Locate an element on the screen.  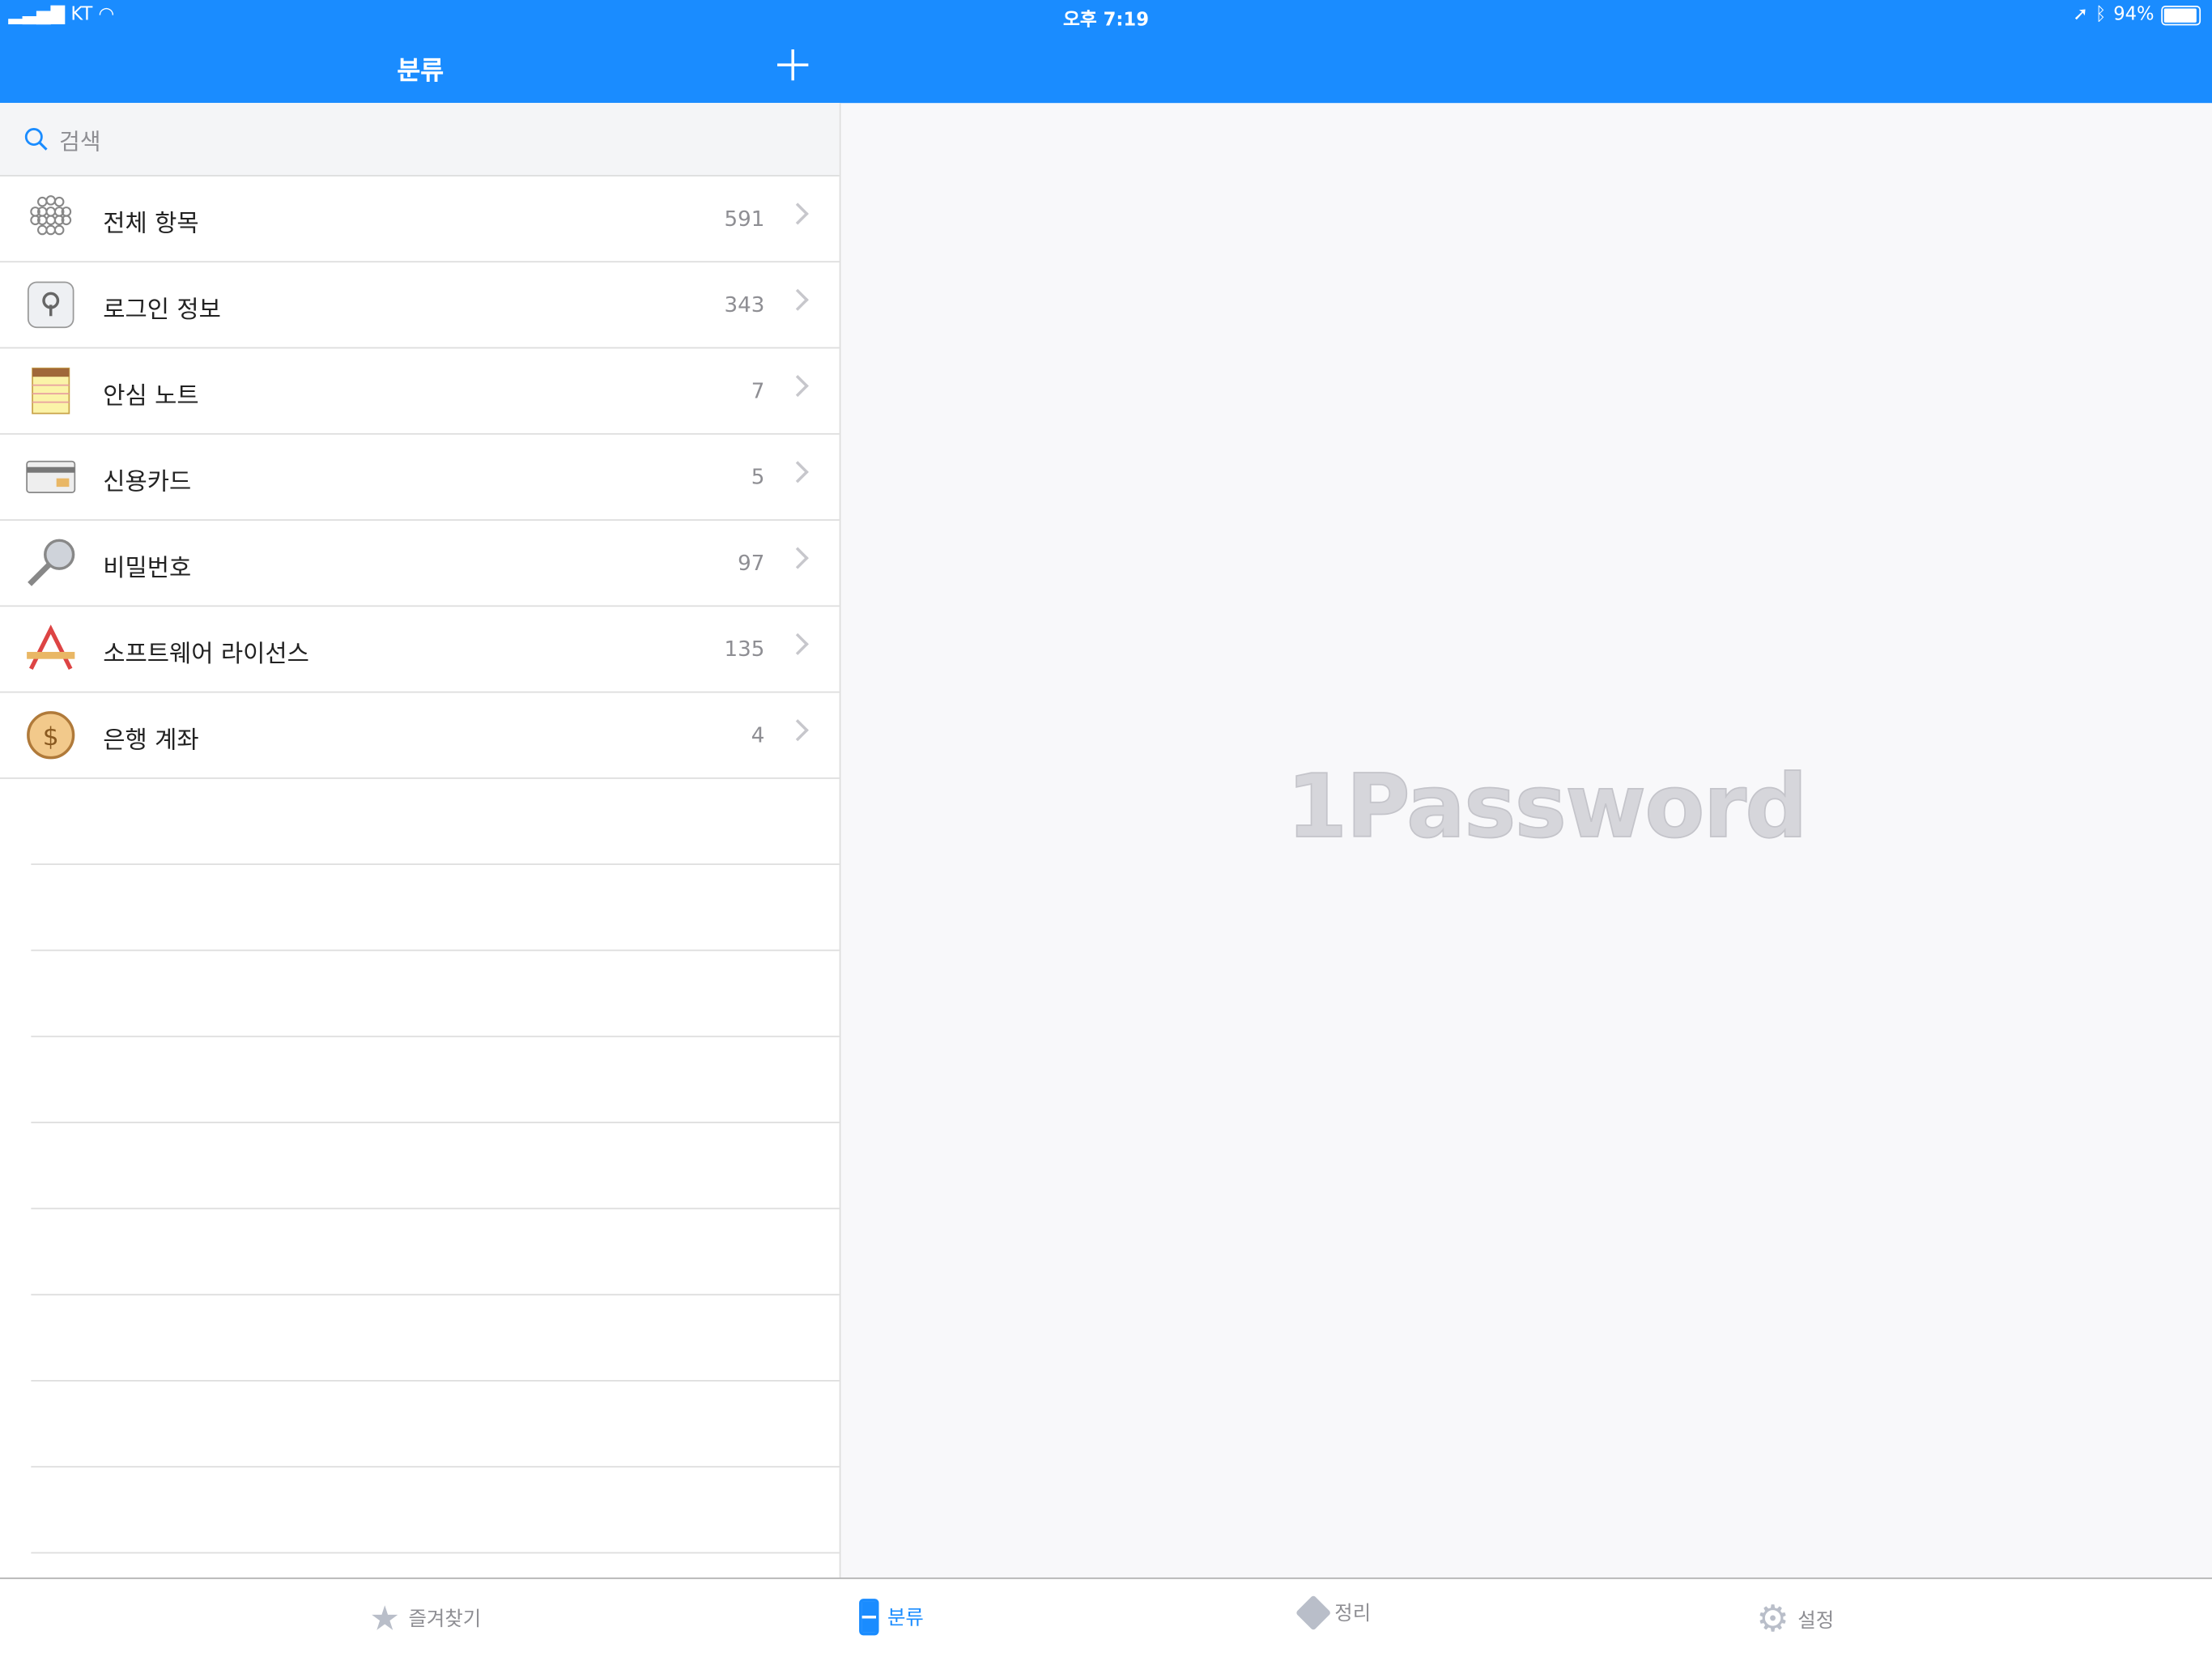
bank-account-icon: $ is located at coordinates (50, 735).